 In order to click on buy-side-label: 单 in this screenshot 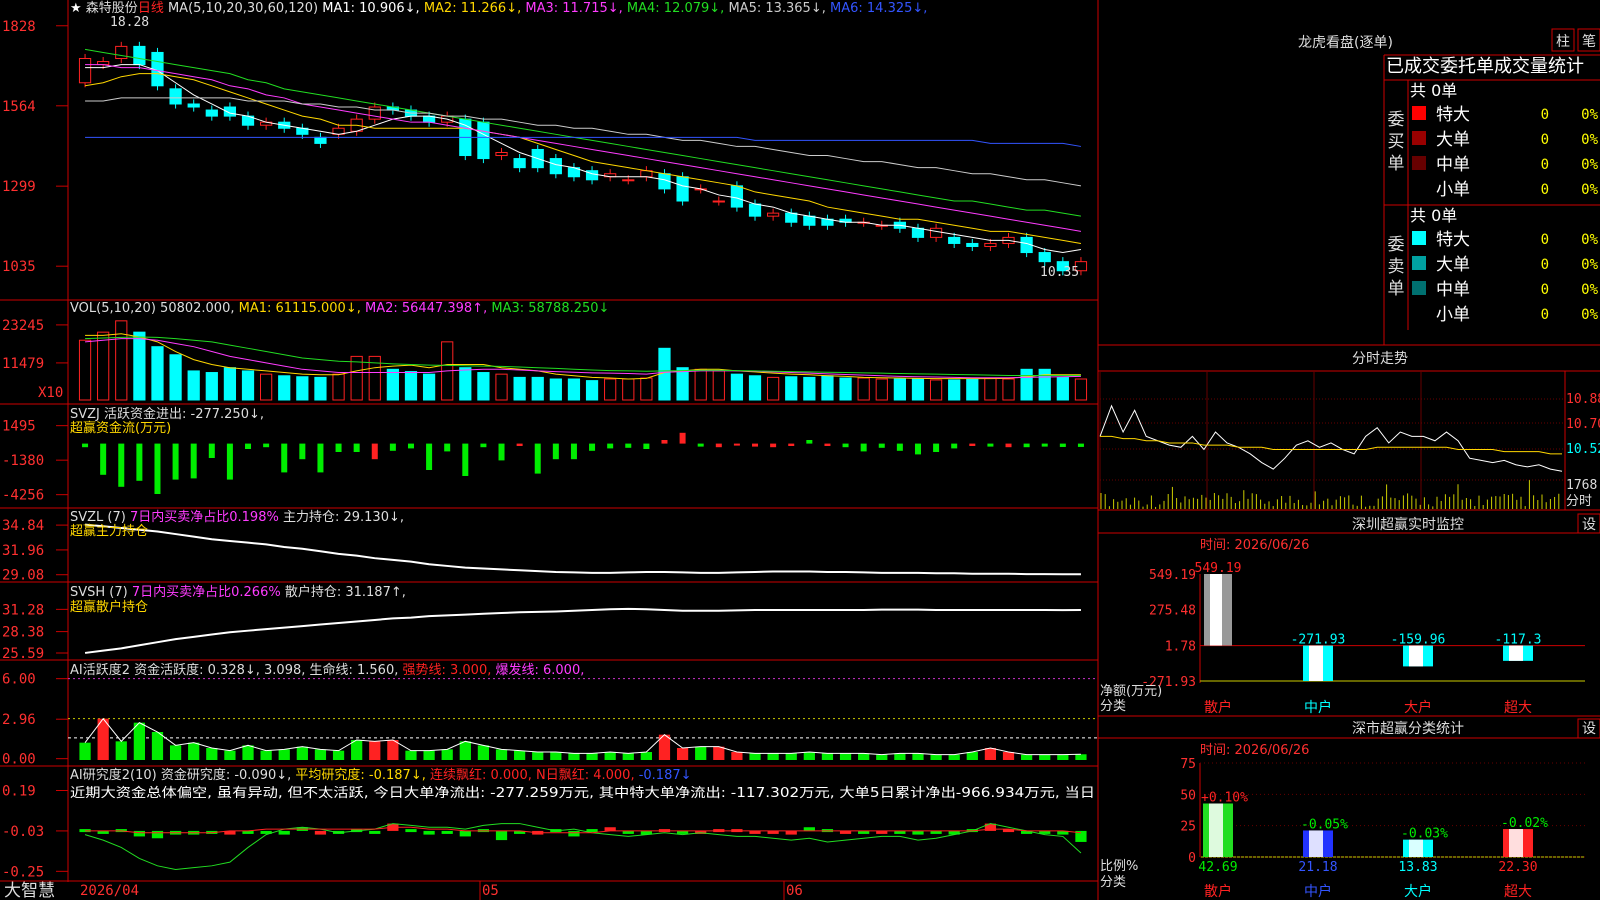, I will do `click(1396, 164)`.